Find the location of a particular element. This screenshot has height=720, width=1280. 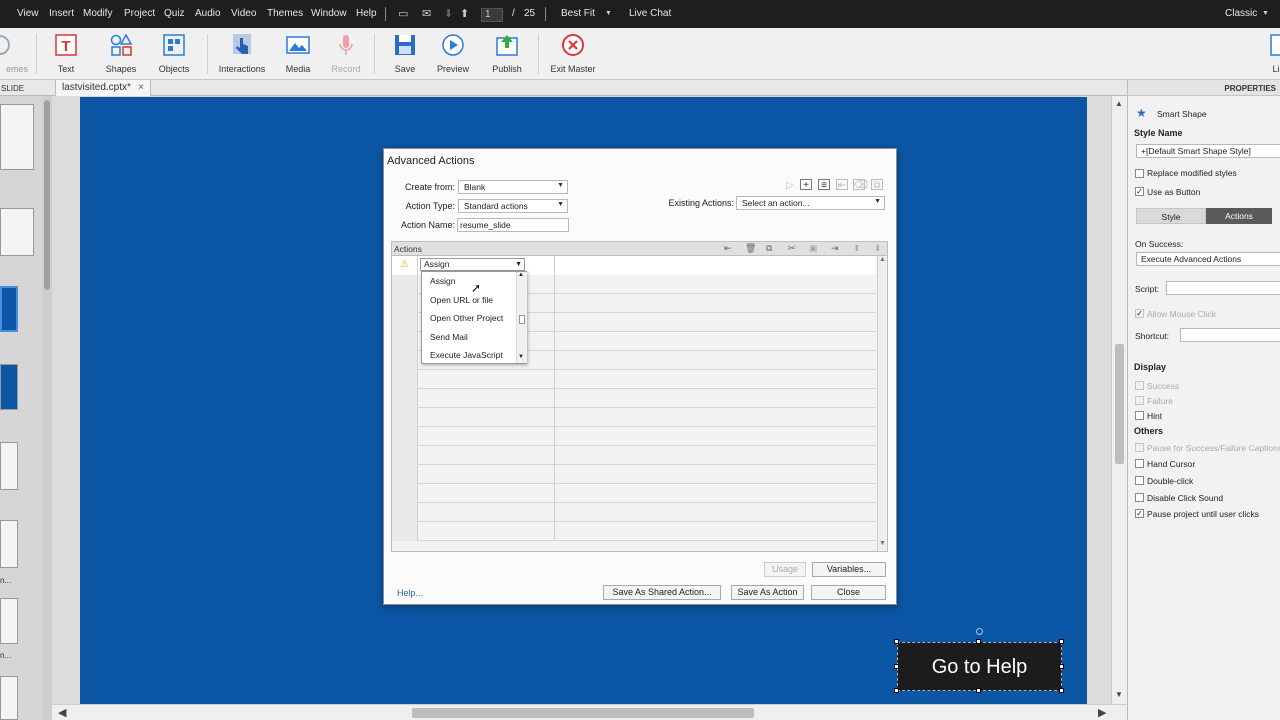

scroll-right-icon: ▶ is located at coordinates (1102, 712).